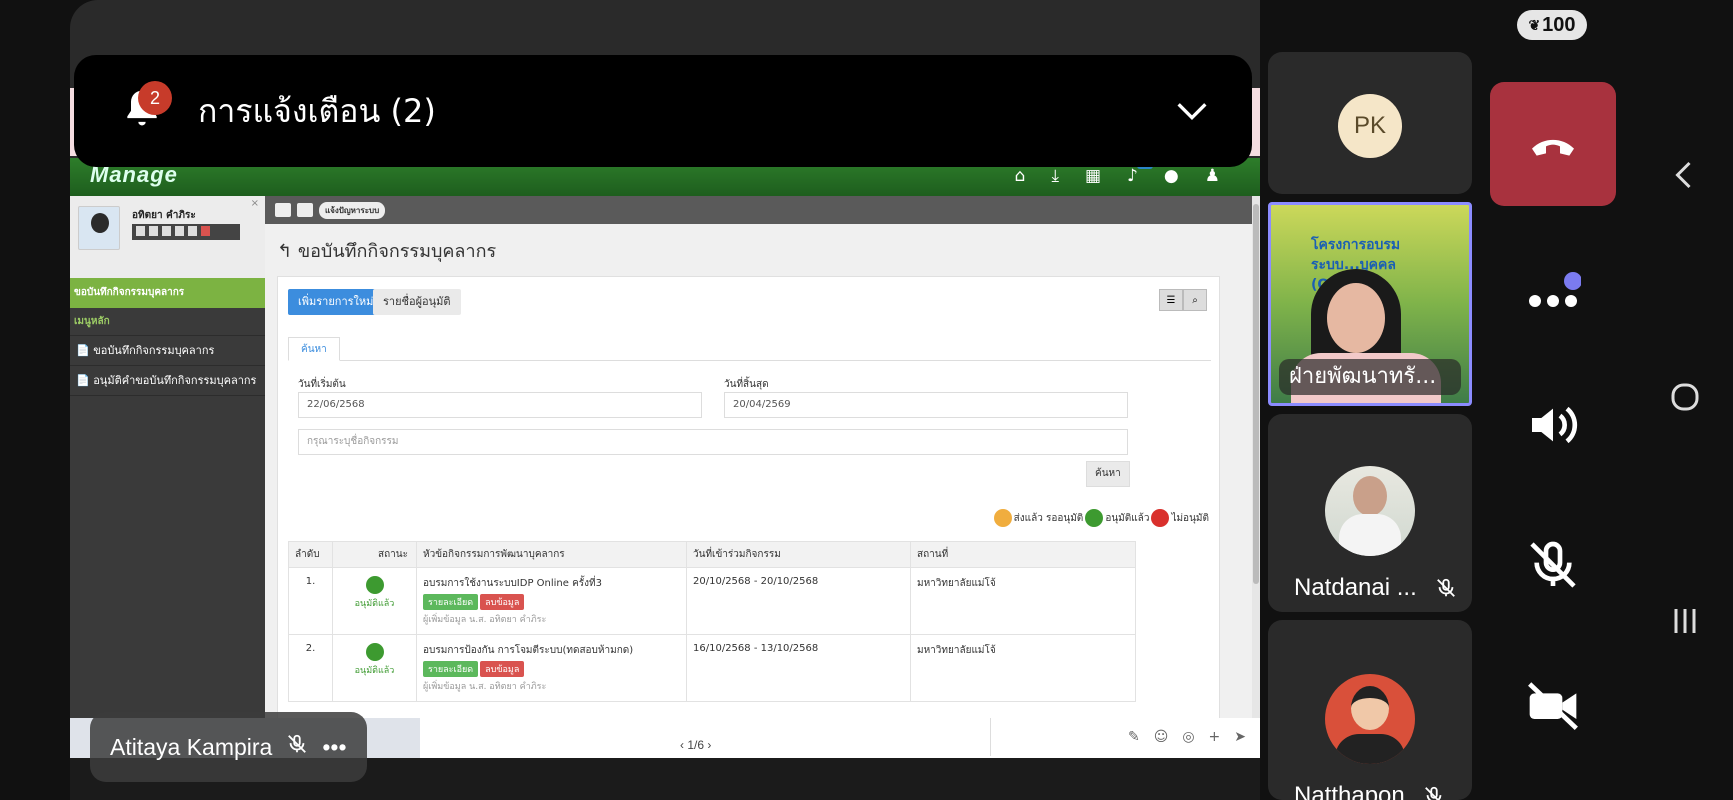  Describe the element at coordinates (1055, 176) in the screenshot. I see `download-icon: ⤓` at that location.